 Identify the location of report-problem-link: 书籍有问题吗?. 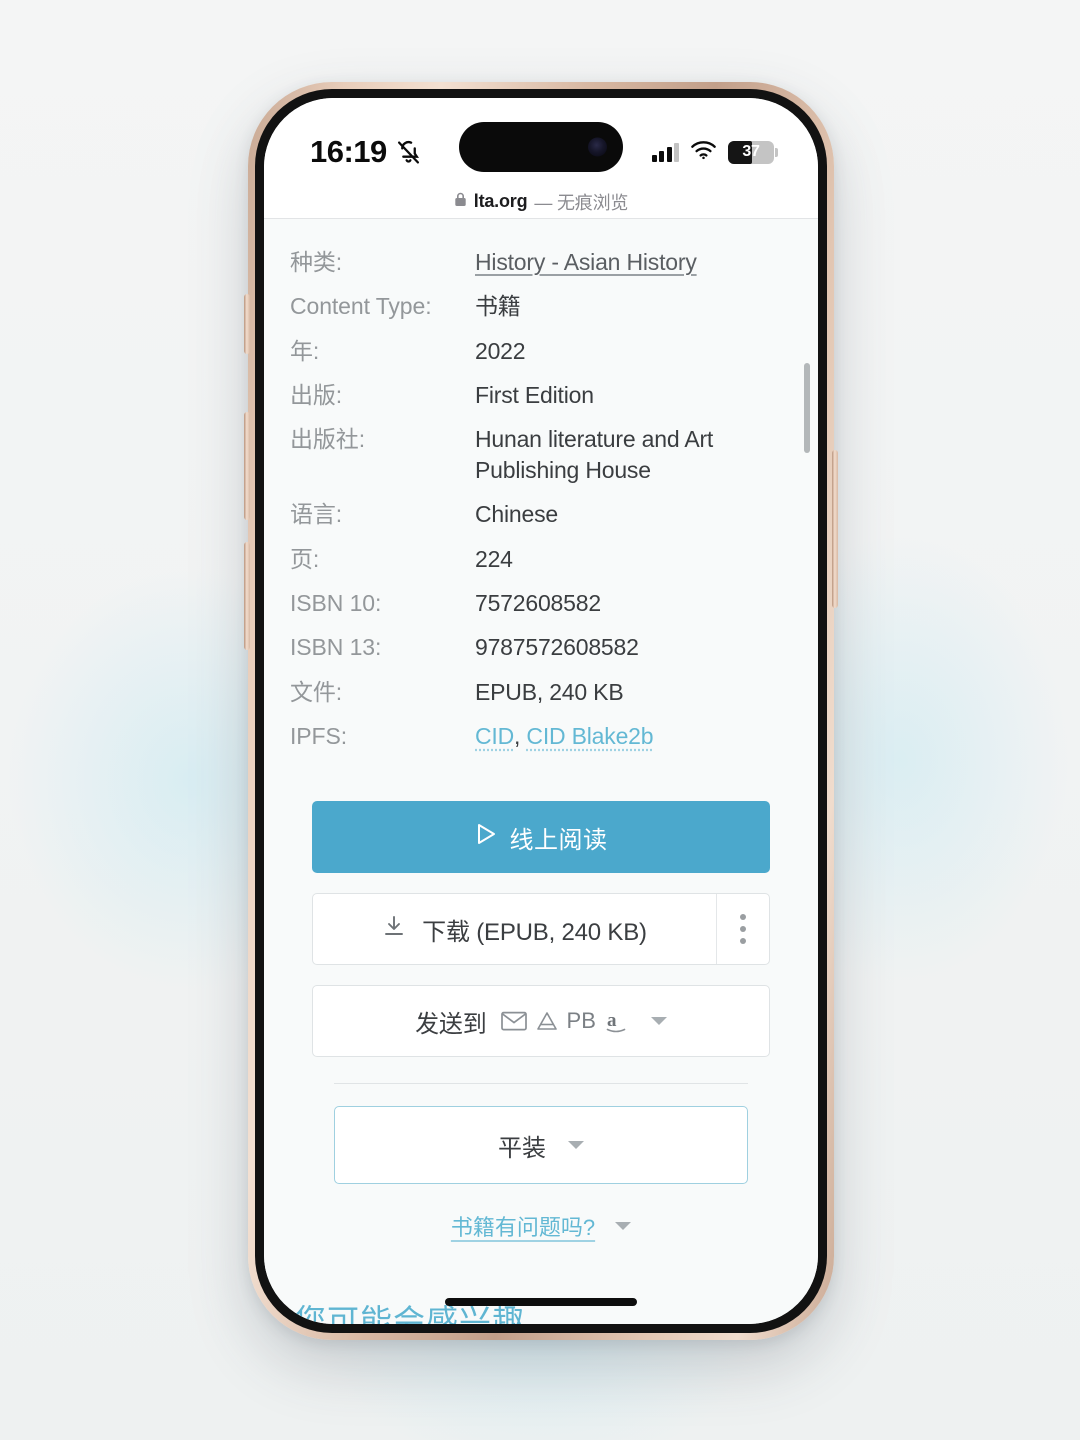
(523, 1226).